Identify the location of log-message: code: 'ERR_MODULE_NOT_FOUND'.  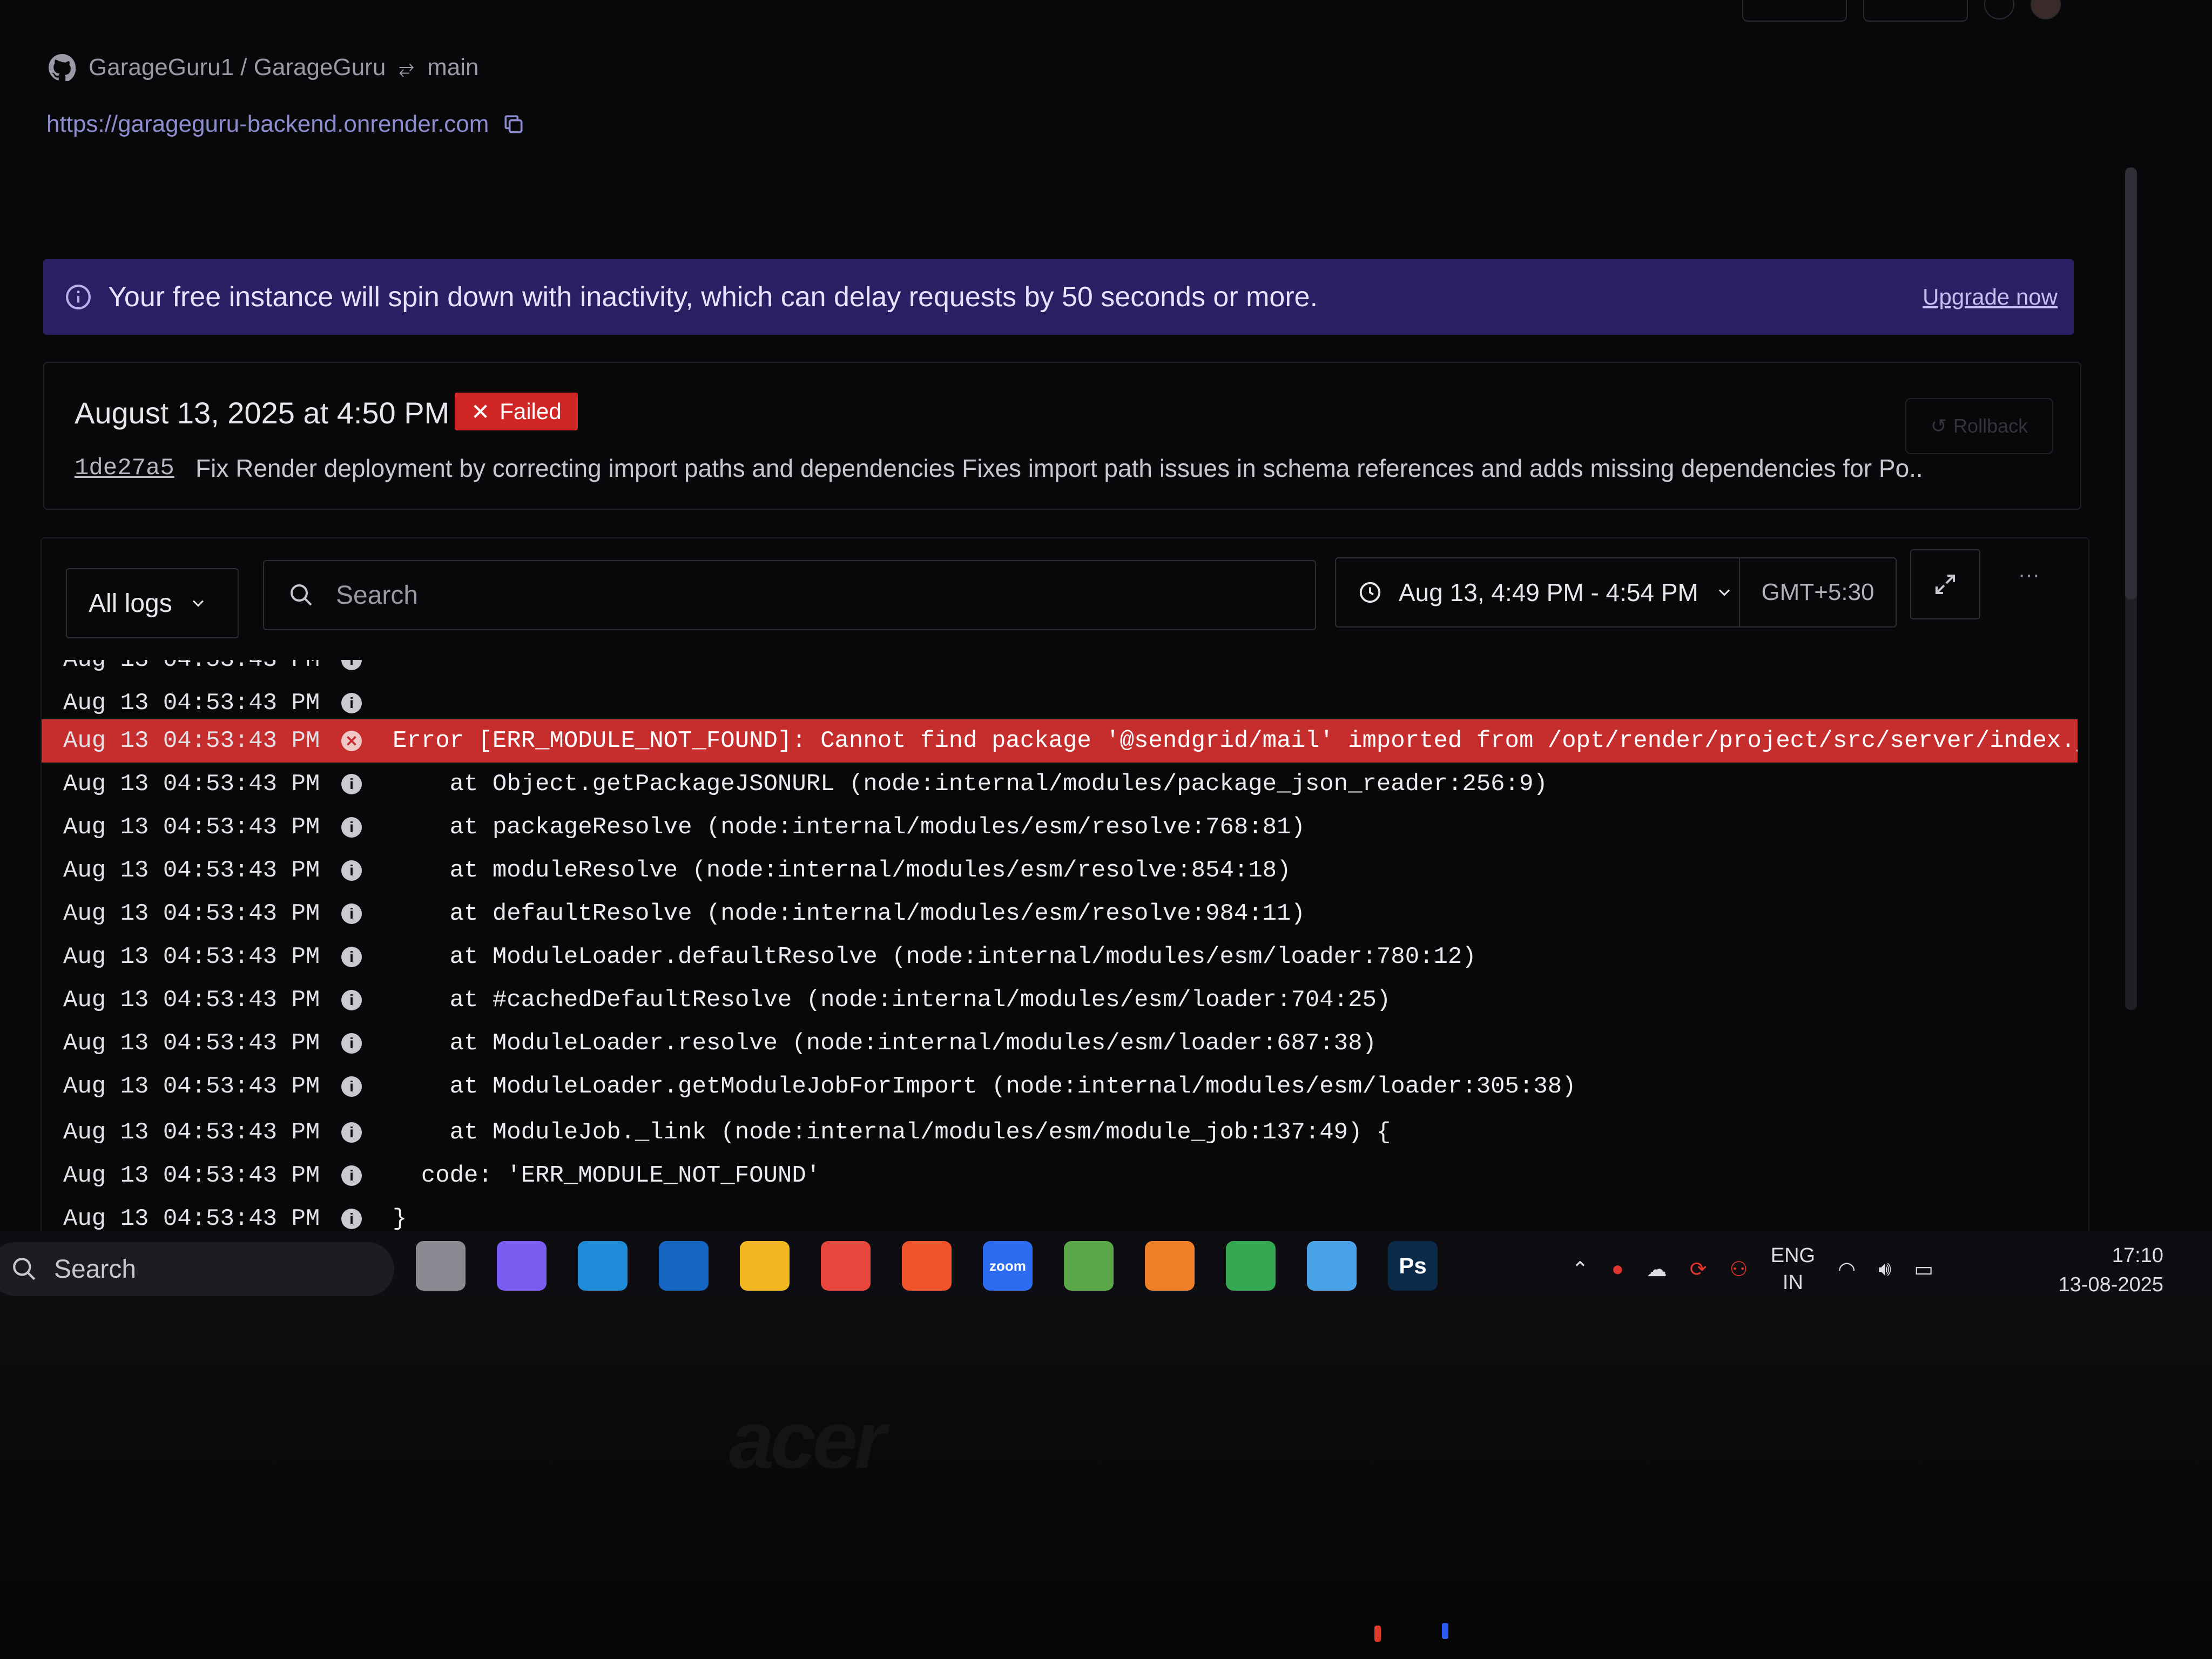
(607, 1175).